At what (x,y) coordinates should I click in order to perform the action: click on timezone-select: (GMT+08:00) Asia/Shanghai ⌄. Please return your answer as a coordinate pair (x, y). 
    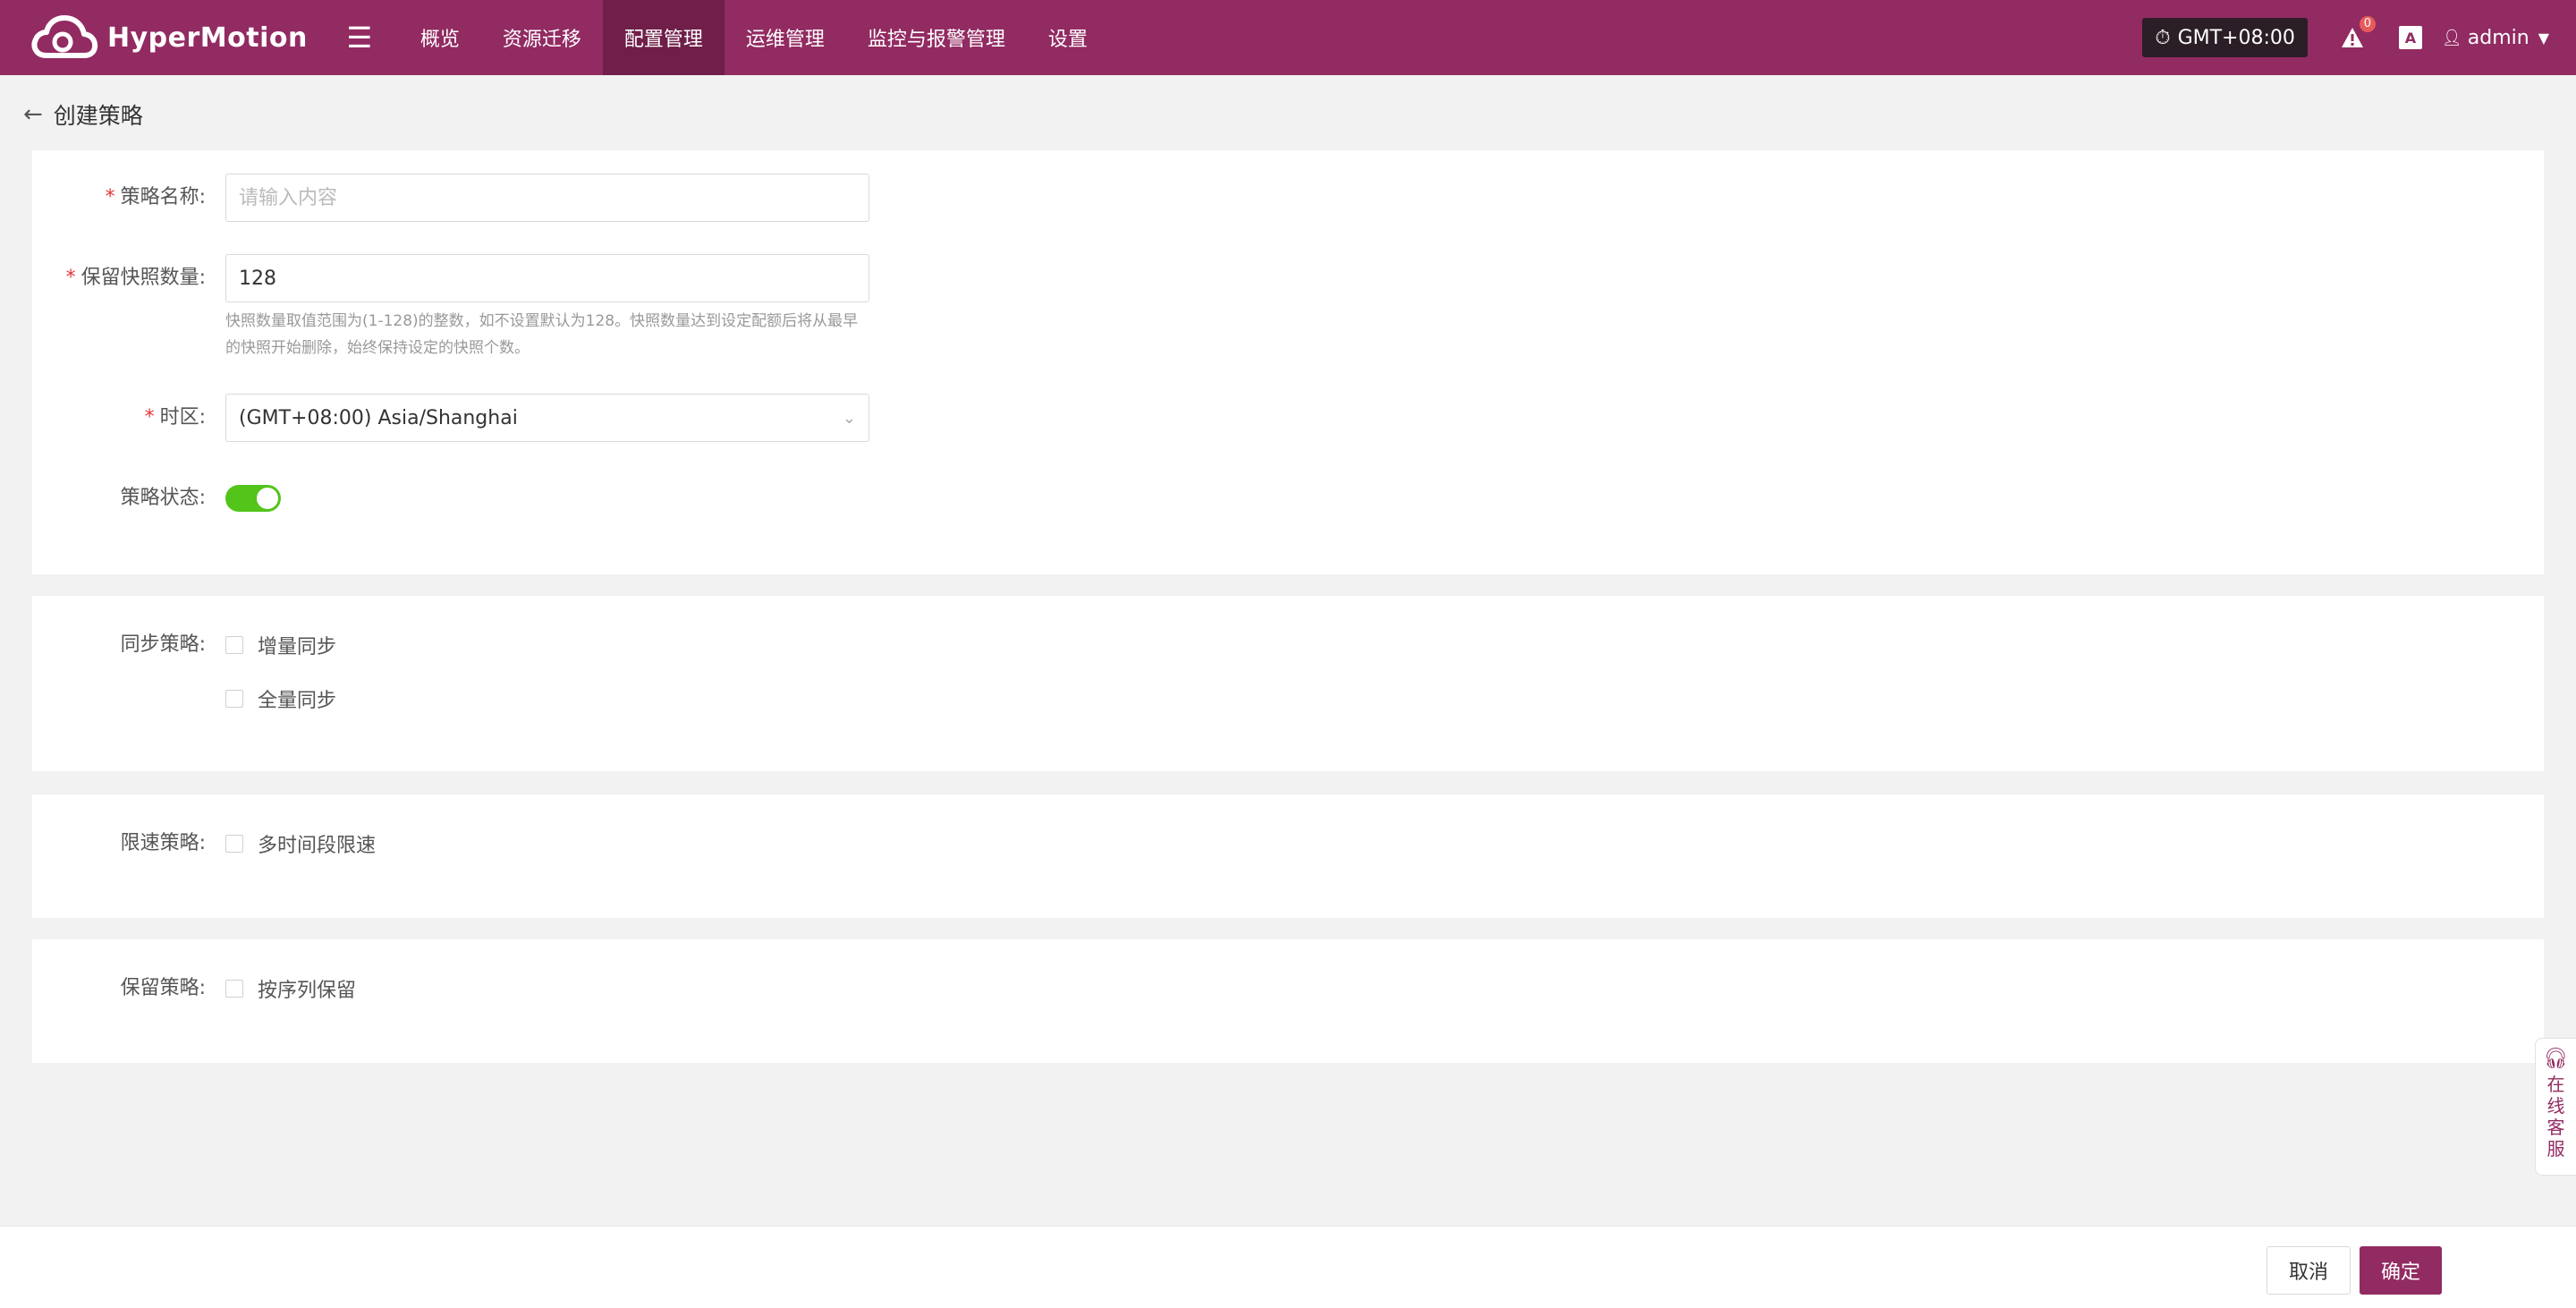
    Looking at the image, I should click on (547, 418).